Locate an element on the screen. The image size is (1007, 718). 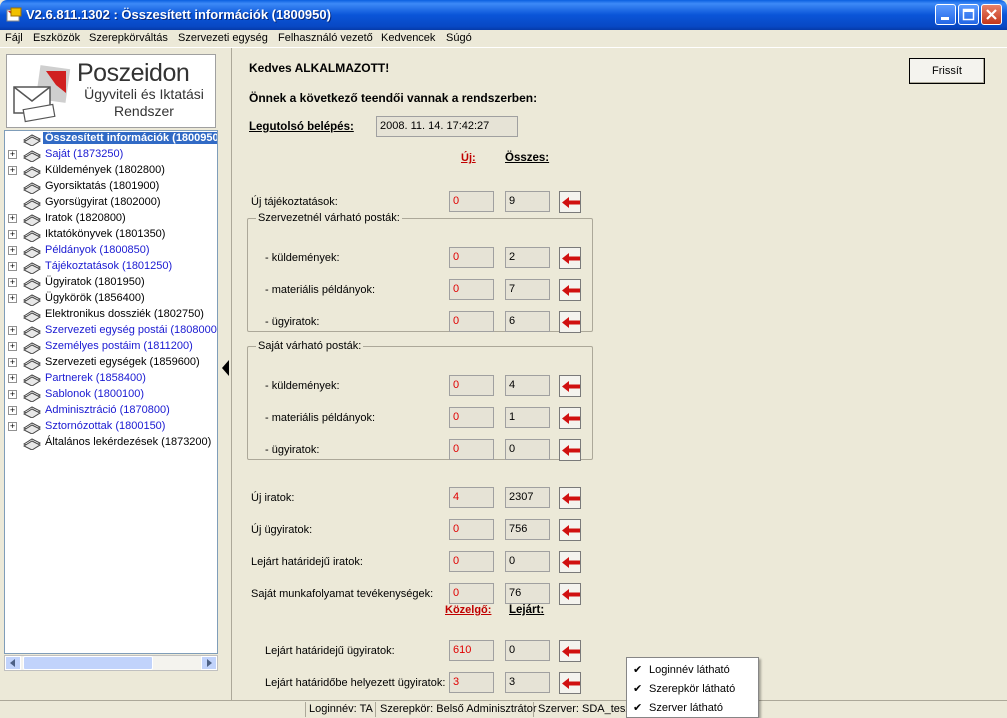
menu-file: Fájl is located at coordinates (14, 38).